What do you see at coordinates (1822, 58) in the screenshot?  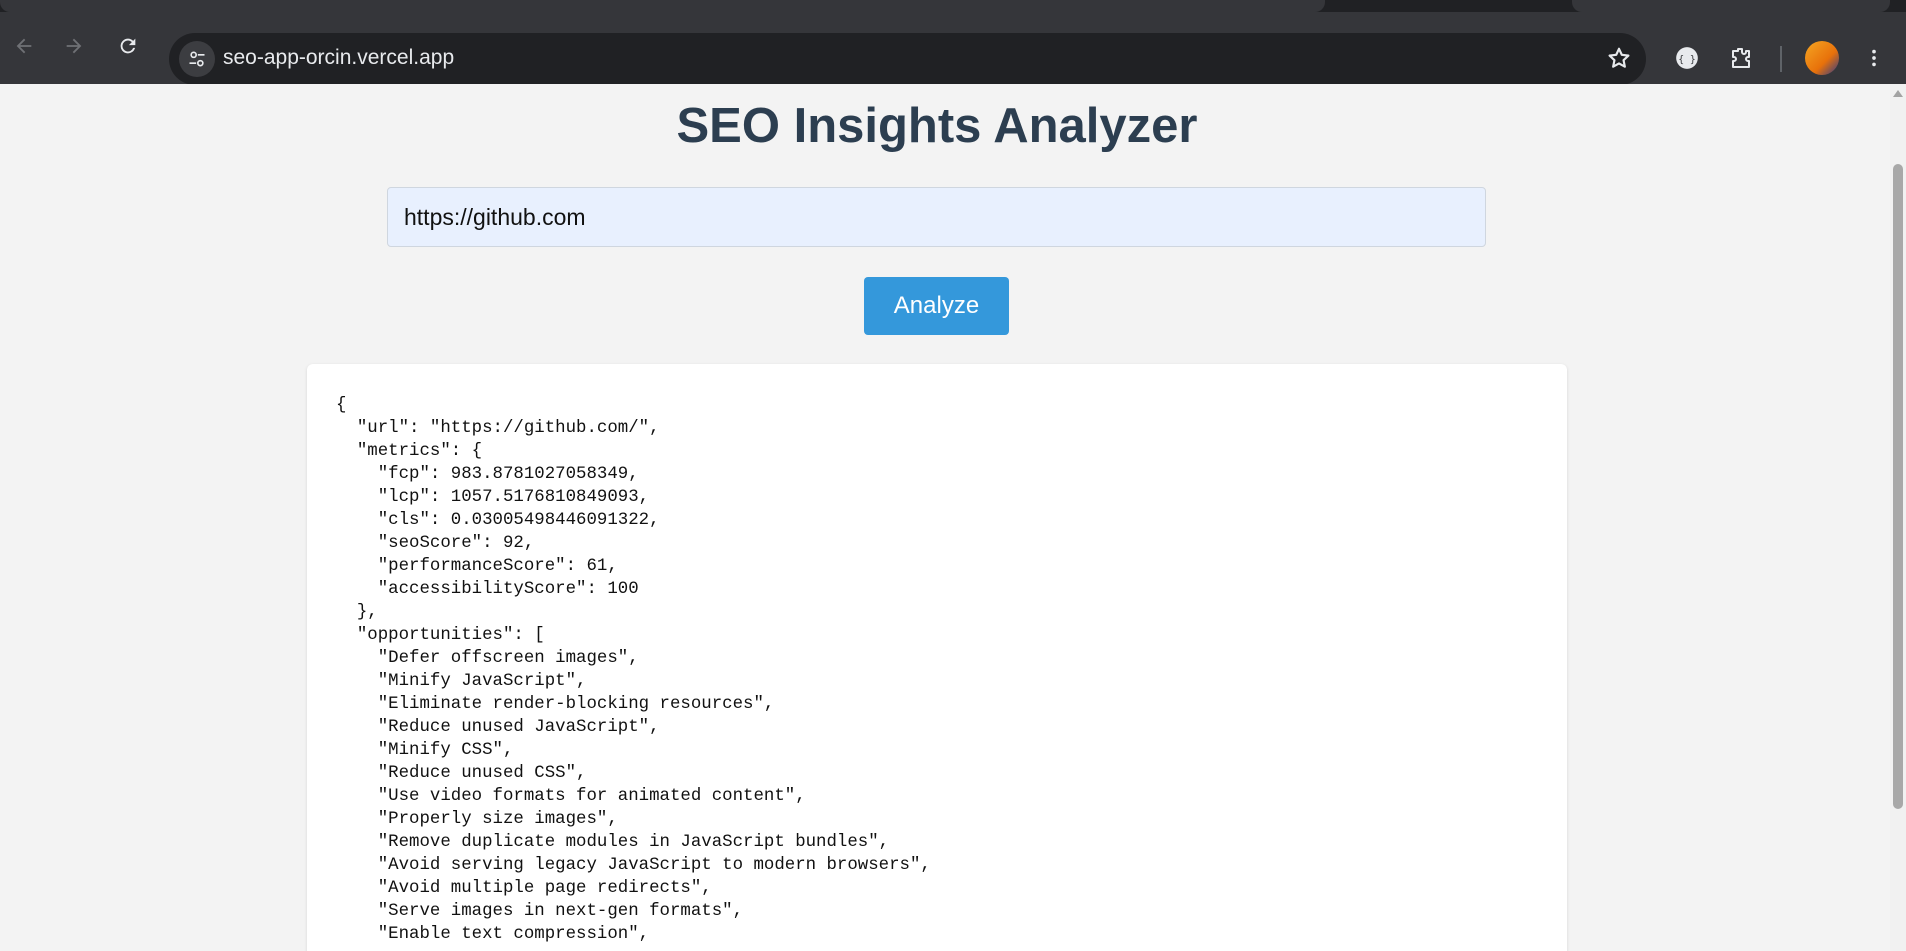 I see `profile-avatar` at bounding box center [1822, 58].